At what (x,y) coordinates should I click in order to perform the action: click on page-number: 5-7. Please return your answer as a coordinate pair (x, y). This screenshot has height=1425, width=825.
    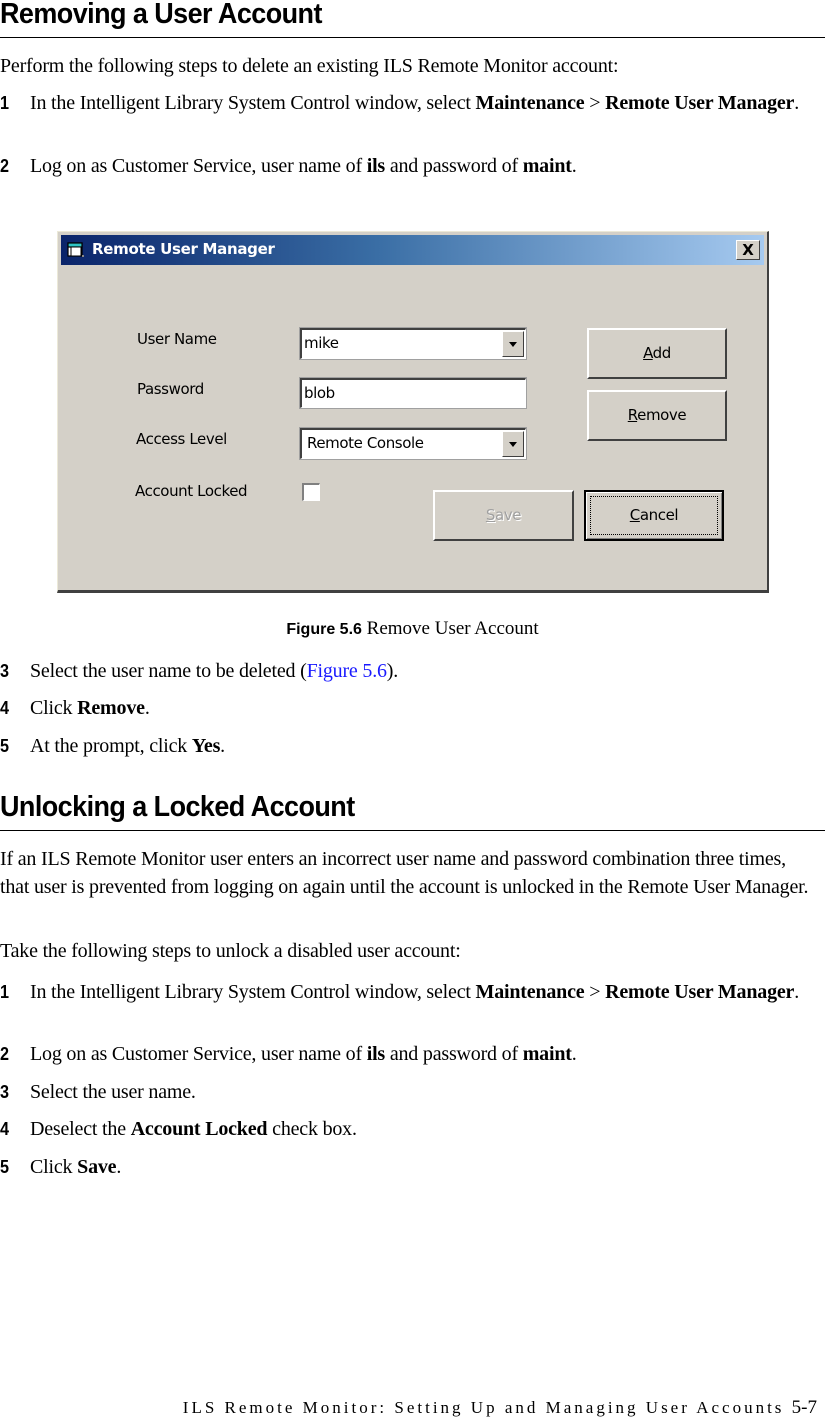
    Looking at the image, I should click on (804, 1407).